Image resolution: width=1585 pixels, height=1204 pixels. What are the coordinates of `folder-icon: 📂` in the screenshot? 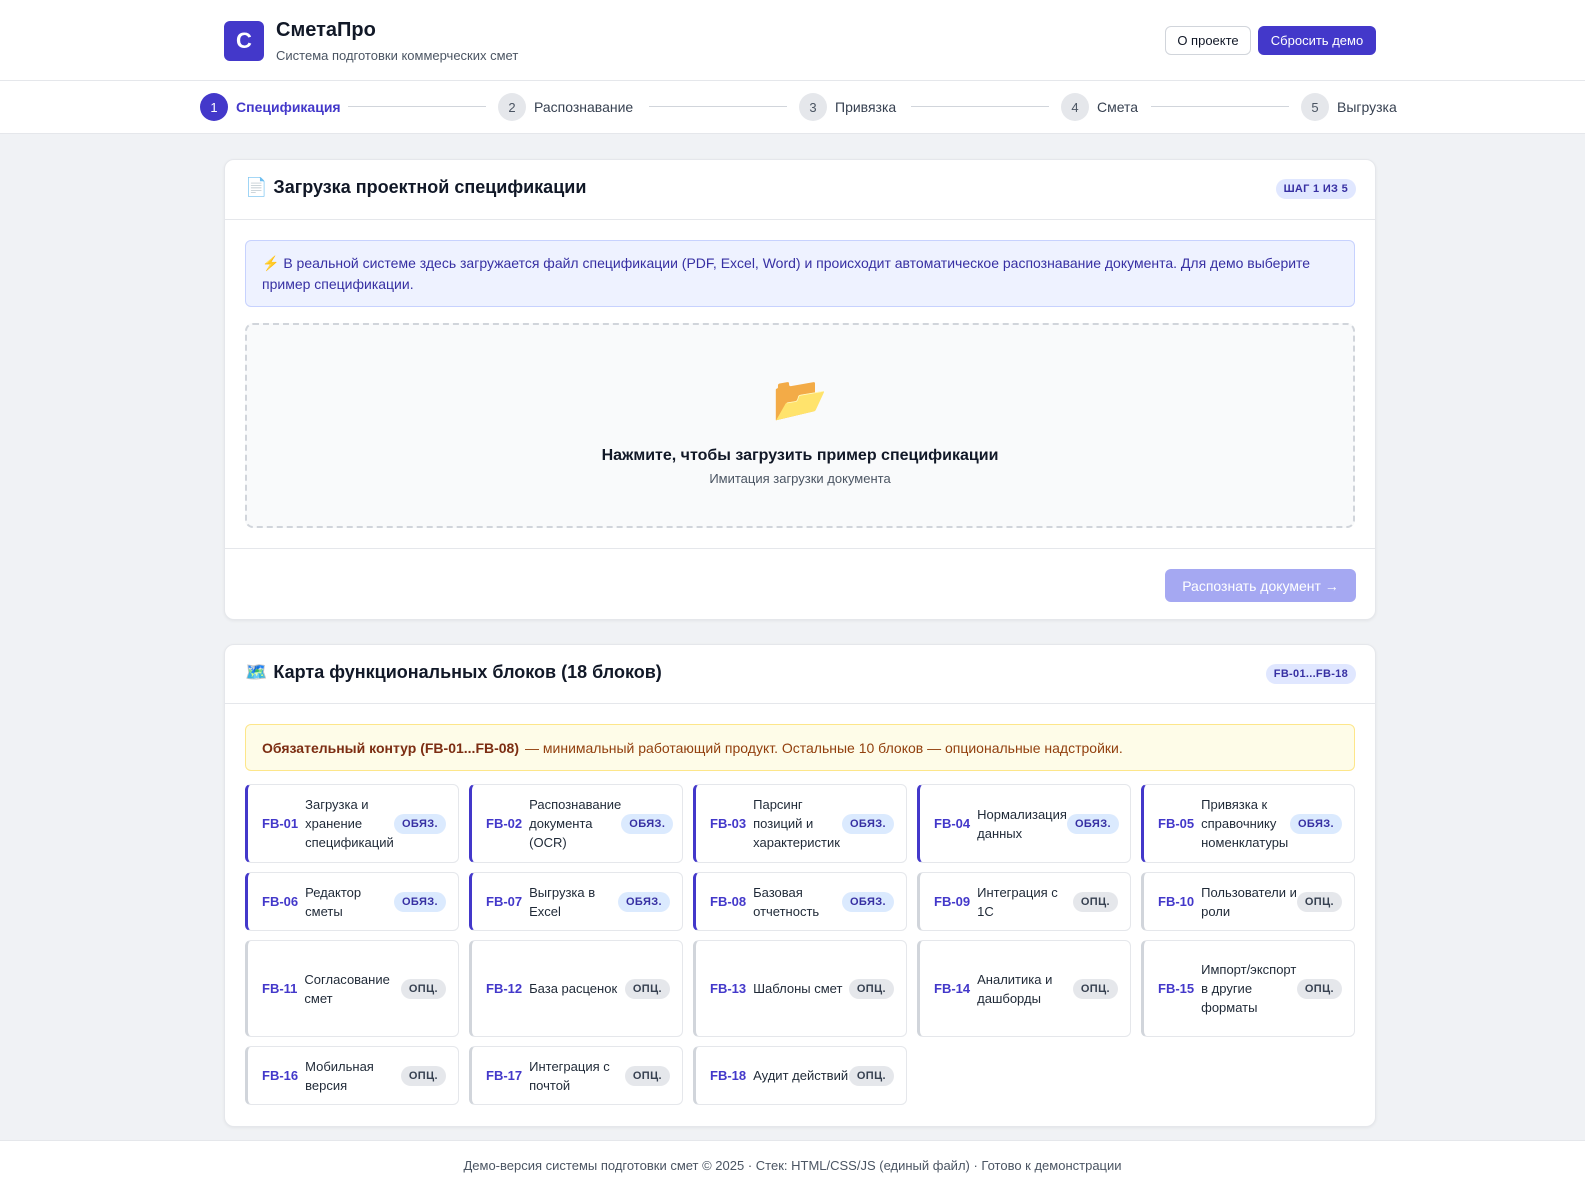 It's located at (800, 399).